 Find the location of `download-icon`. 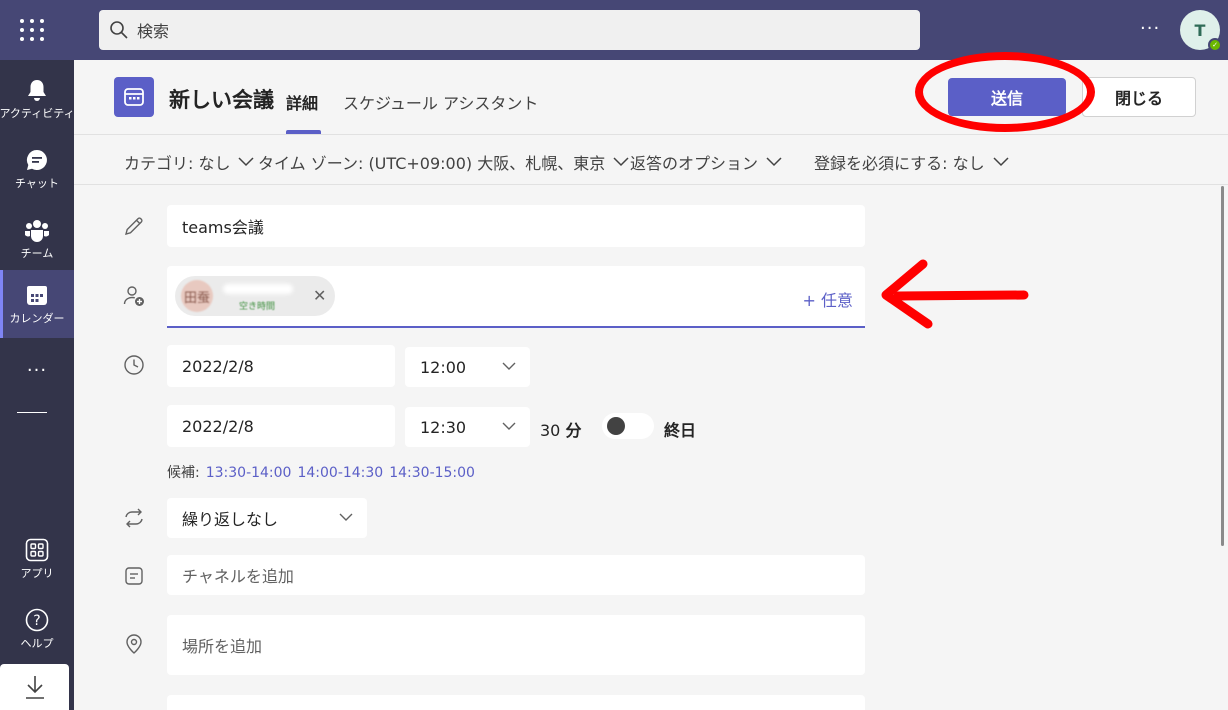

download-icon is located at coordinates (34, 687).